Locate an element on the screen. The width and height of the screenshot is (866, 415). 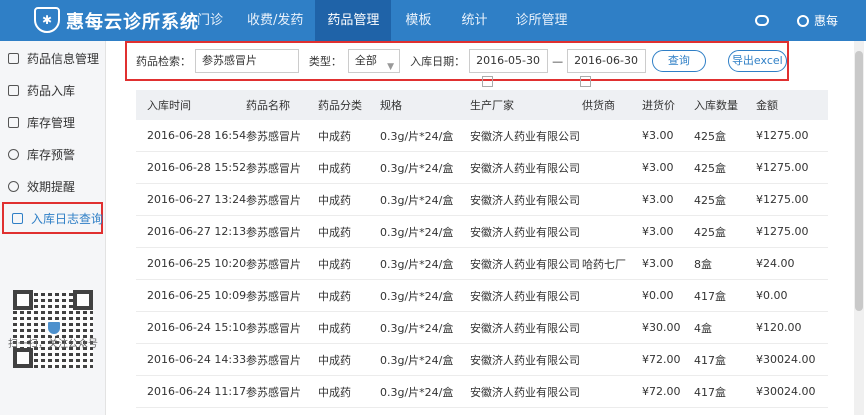
sidebar-item-label: 入库日志查询 is located at coordinates (67, 218).